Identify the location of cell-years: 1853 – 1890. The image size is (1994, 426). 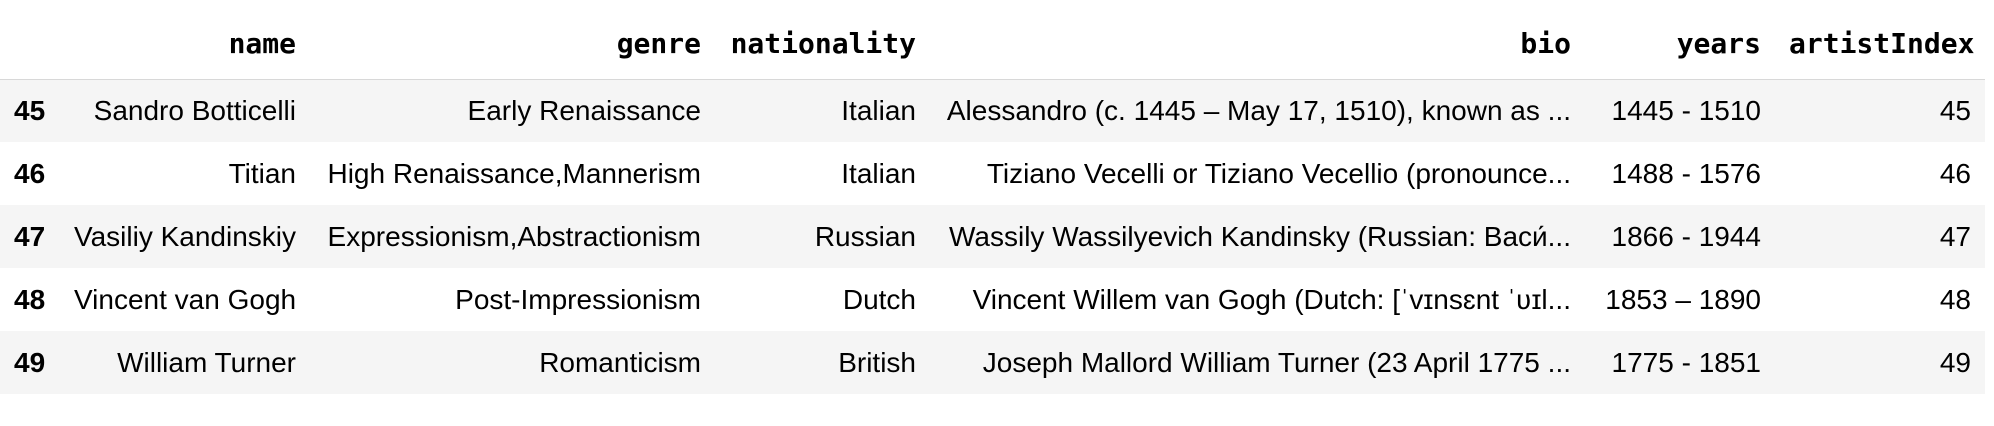
(1683, 299).